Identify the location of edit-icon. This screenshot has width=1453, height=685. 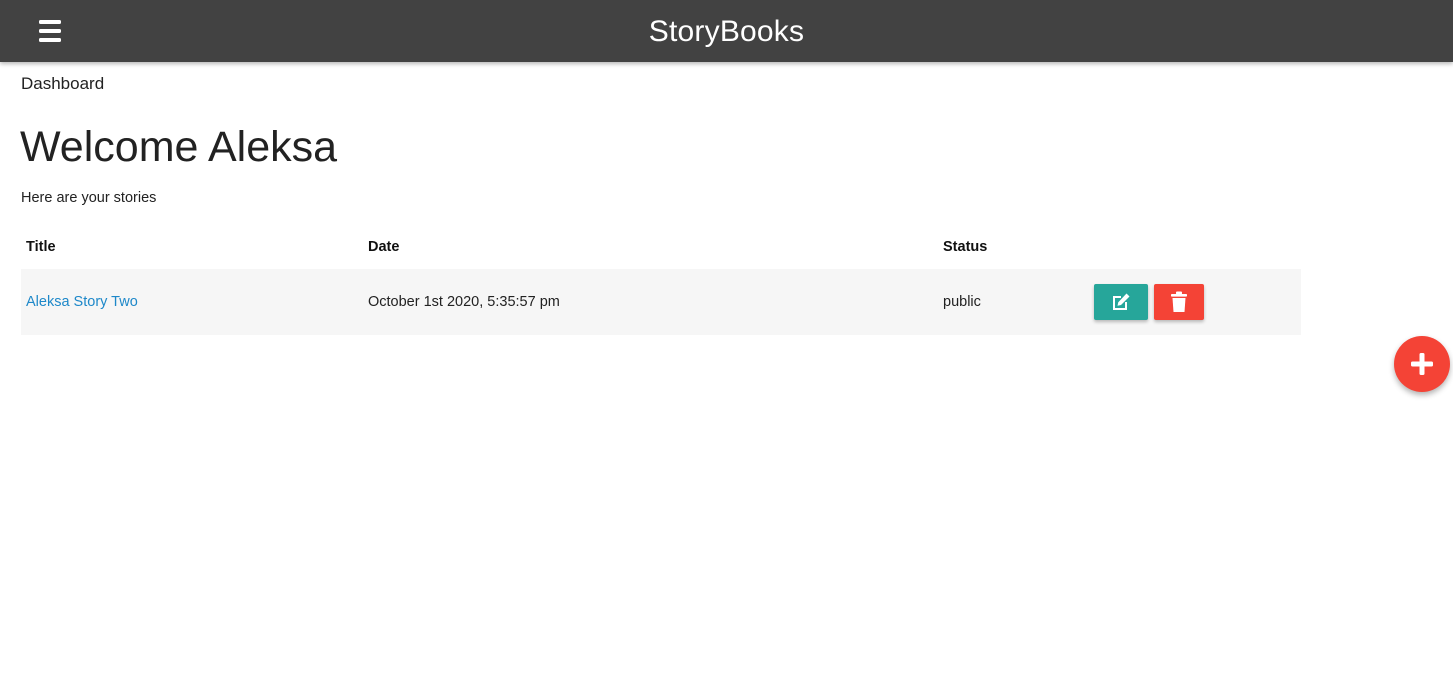
(1121, 301).